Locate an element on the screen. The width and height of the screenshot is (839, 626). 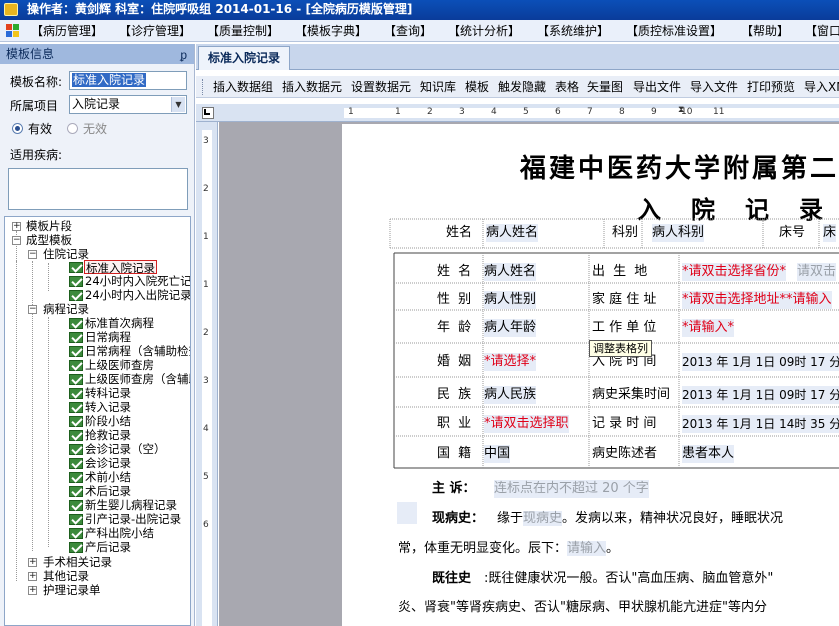
tree-item-other-records: 其他记录 is located at coordinates (66, 576).